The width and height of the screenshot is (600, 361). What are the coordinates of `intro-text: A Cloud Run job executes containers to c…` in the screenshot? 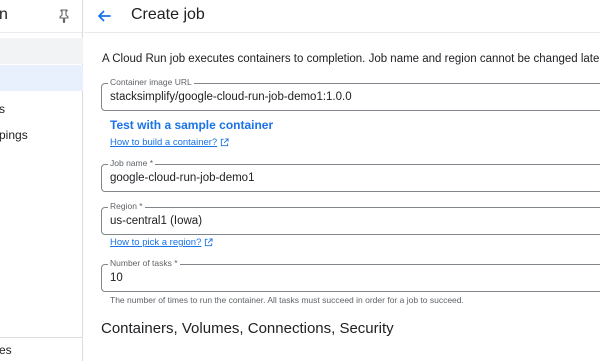 It's located at (351, 59).